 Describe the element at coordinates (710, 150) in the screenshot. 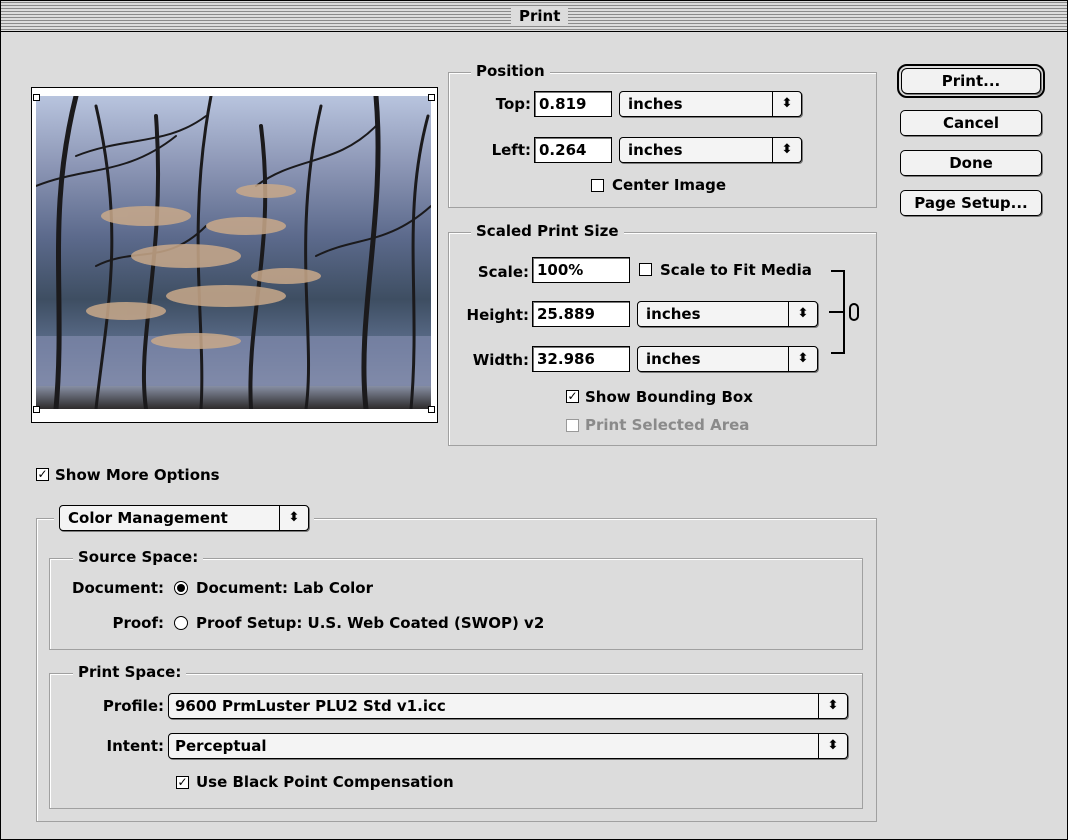

I see `left-unit-popup: inches ⬍` at that location.